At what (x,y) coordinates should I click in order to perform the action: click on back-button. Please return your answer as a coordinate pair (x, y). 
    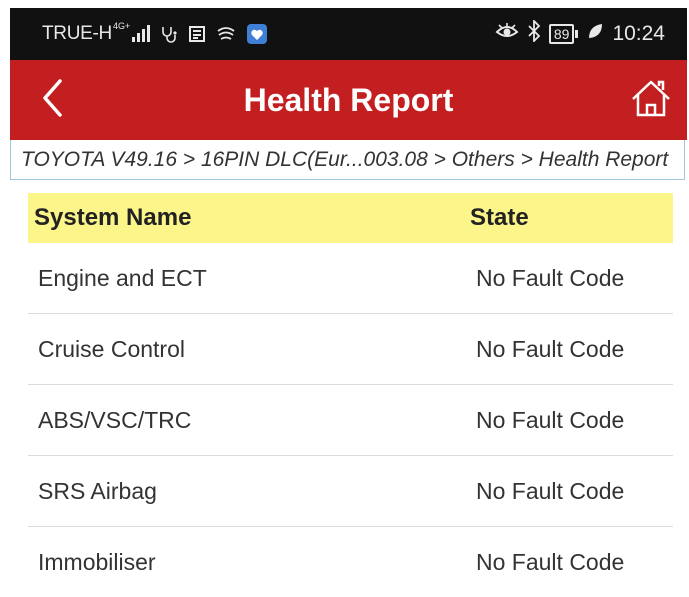
    Looking at the image, I should click on (52, 100).